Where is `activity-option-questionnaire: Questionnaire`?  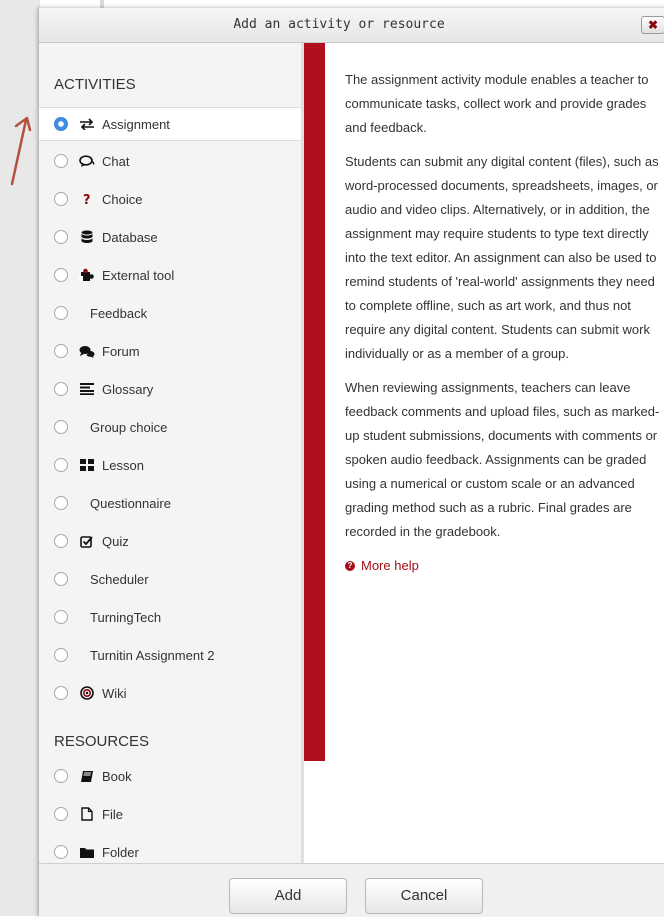 activity-option-questionnaire: Questionnaire is located at coordinates (171, 503).